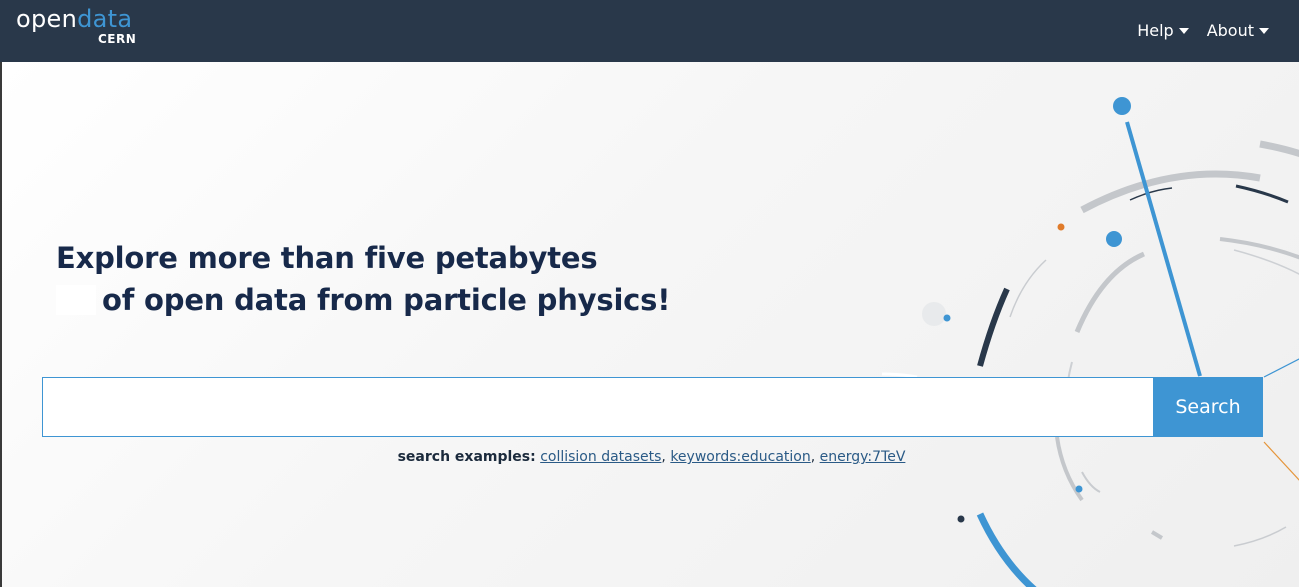 Image resolution: width=1299 pixels, height=587 pixels. I want to click on search-button: Search, so click(1208, 407).